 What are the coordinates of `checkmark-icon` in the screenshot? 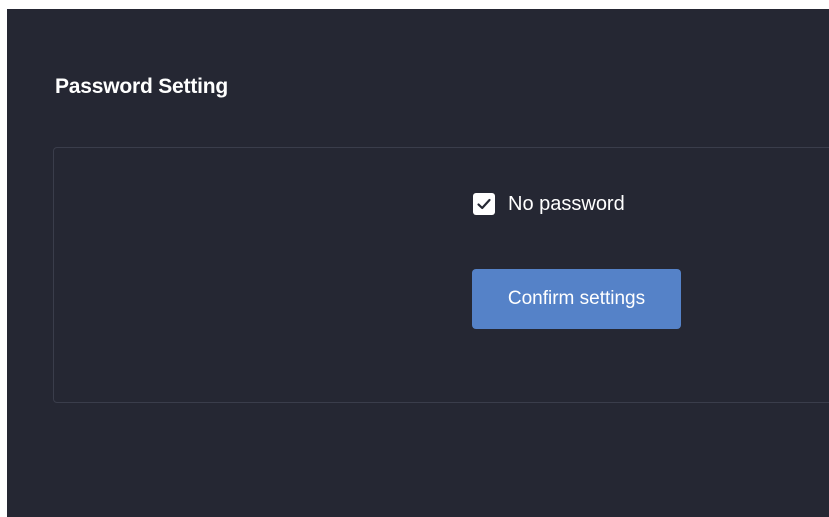 It's located at (484, 204).